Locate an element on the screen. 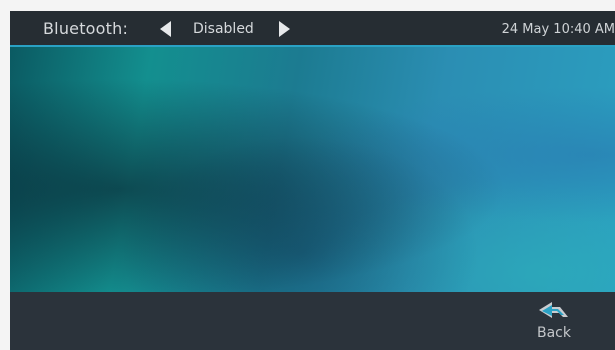 This screenshot has height=350, width=615. bluetooth-label: Bluetooth: is located at coordinates (86, 28).